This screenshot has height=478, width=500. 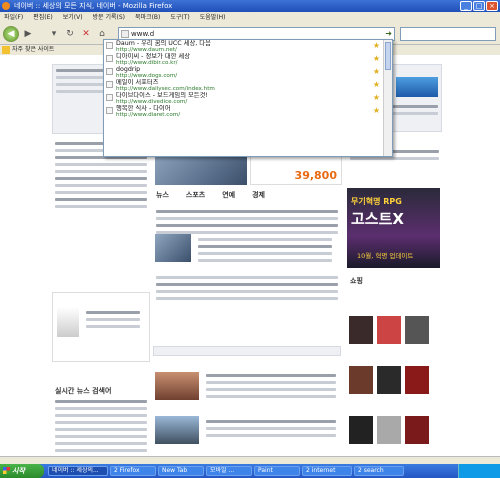 I want to click on bookmark-icon, so click(x=6, y=50).